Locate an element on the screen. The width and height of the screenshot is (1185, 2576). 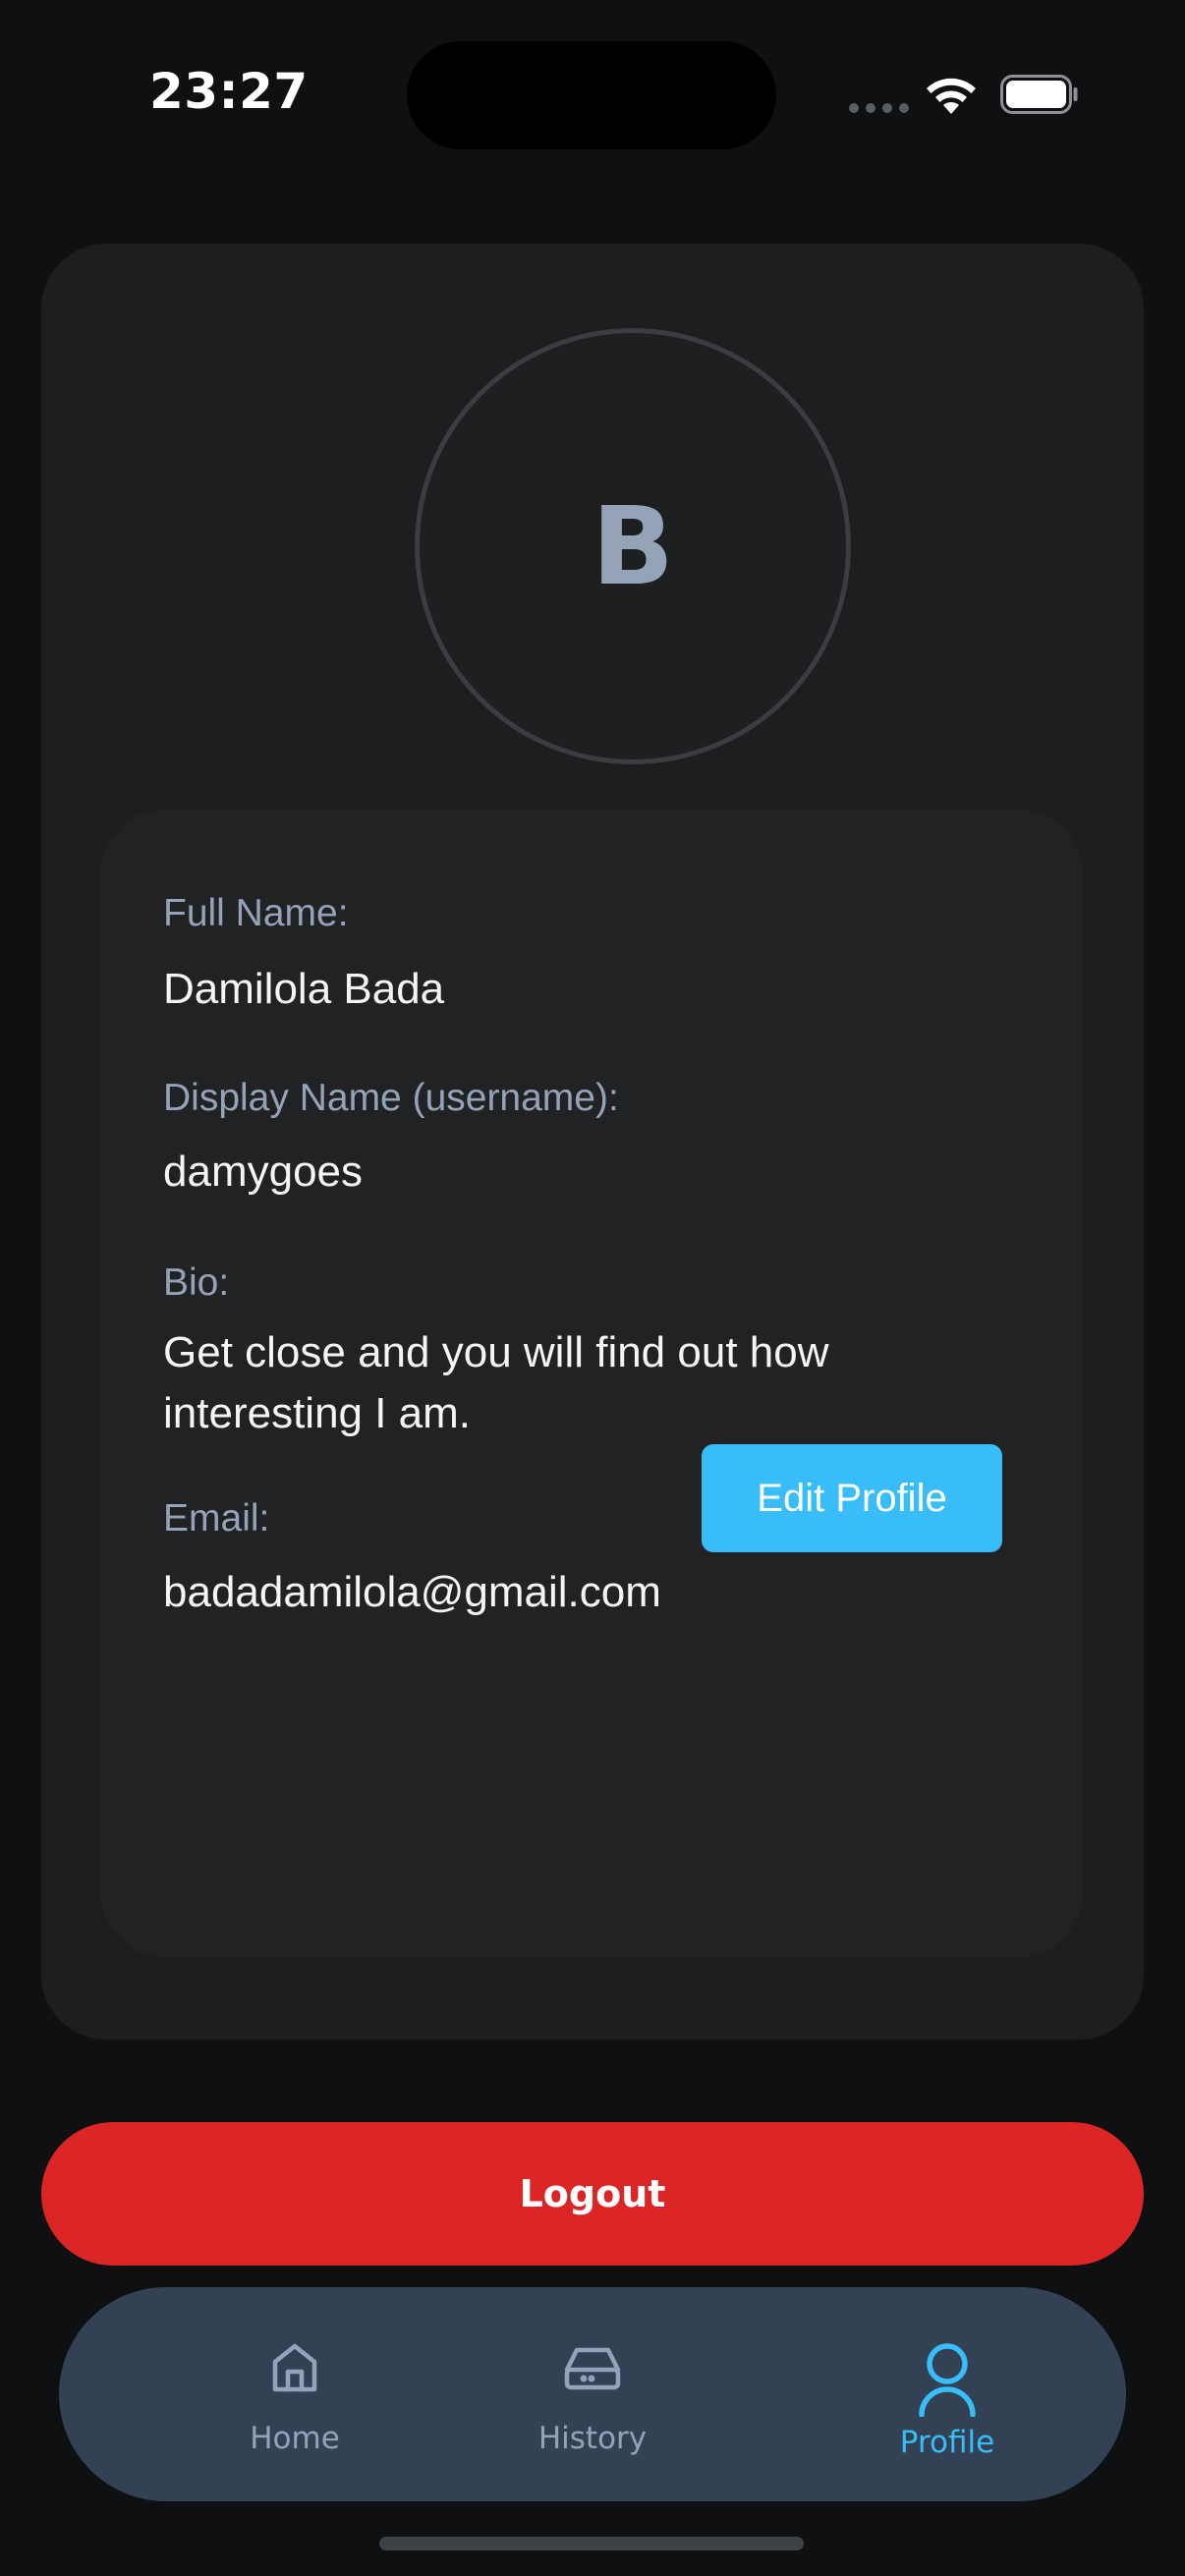
tab-profile: Profile is located at coordinates (947, 2394).